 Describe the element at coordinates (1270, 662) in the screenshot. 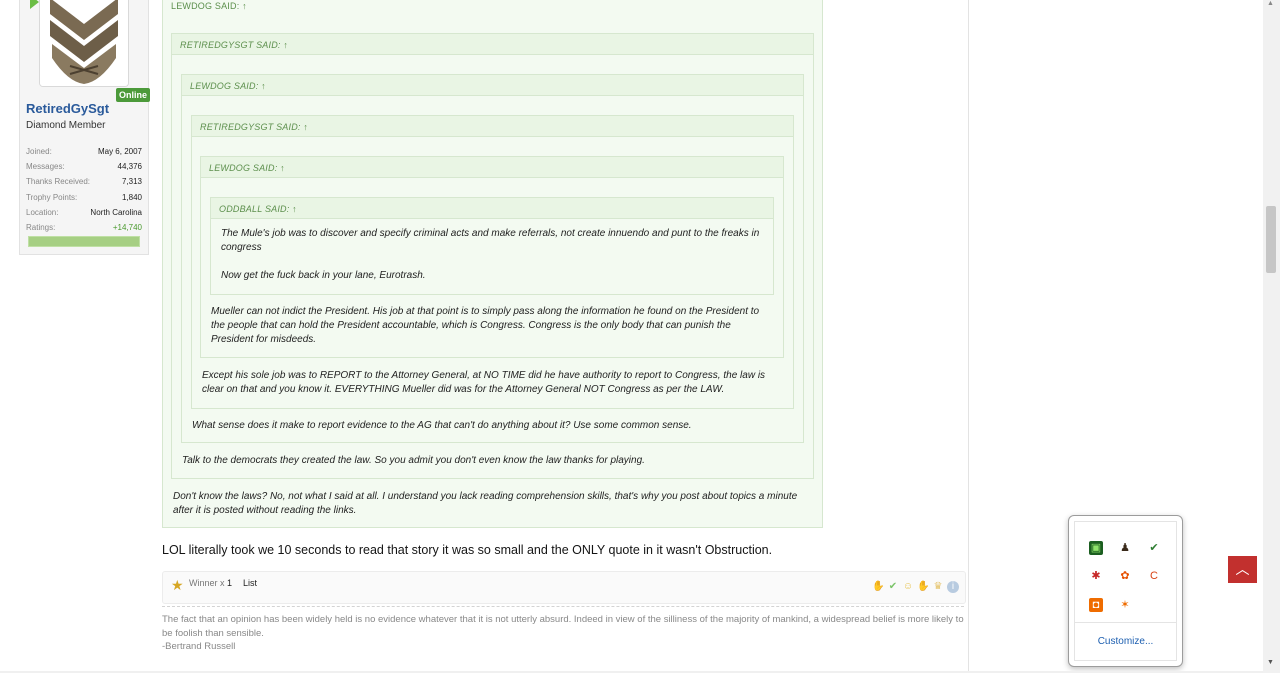

I see `scroll-down-arrow-icon: ▼` at that location.